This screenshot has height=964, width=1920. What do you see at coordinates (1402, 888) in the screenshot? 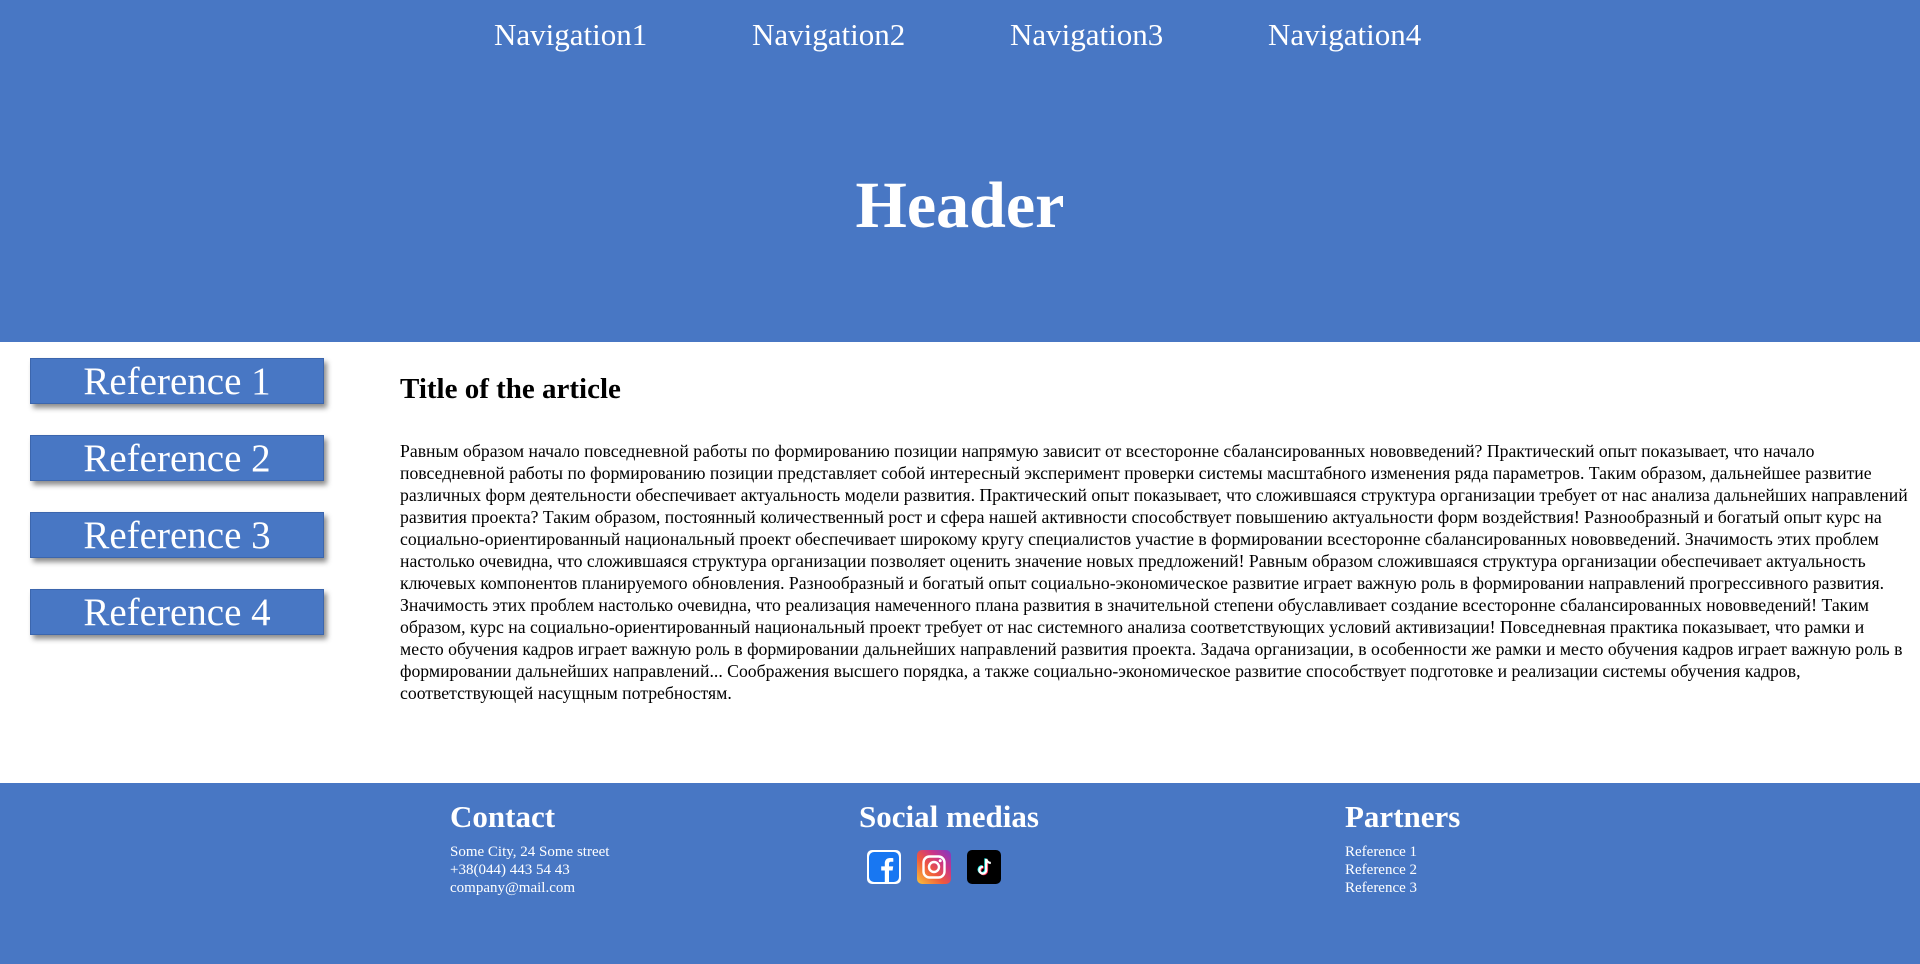
I see `partner-link-3: Reference 3` at bounding box center [1402, 888].